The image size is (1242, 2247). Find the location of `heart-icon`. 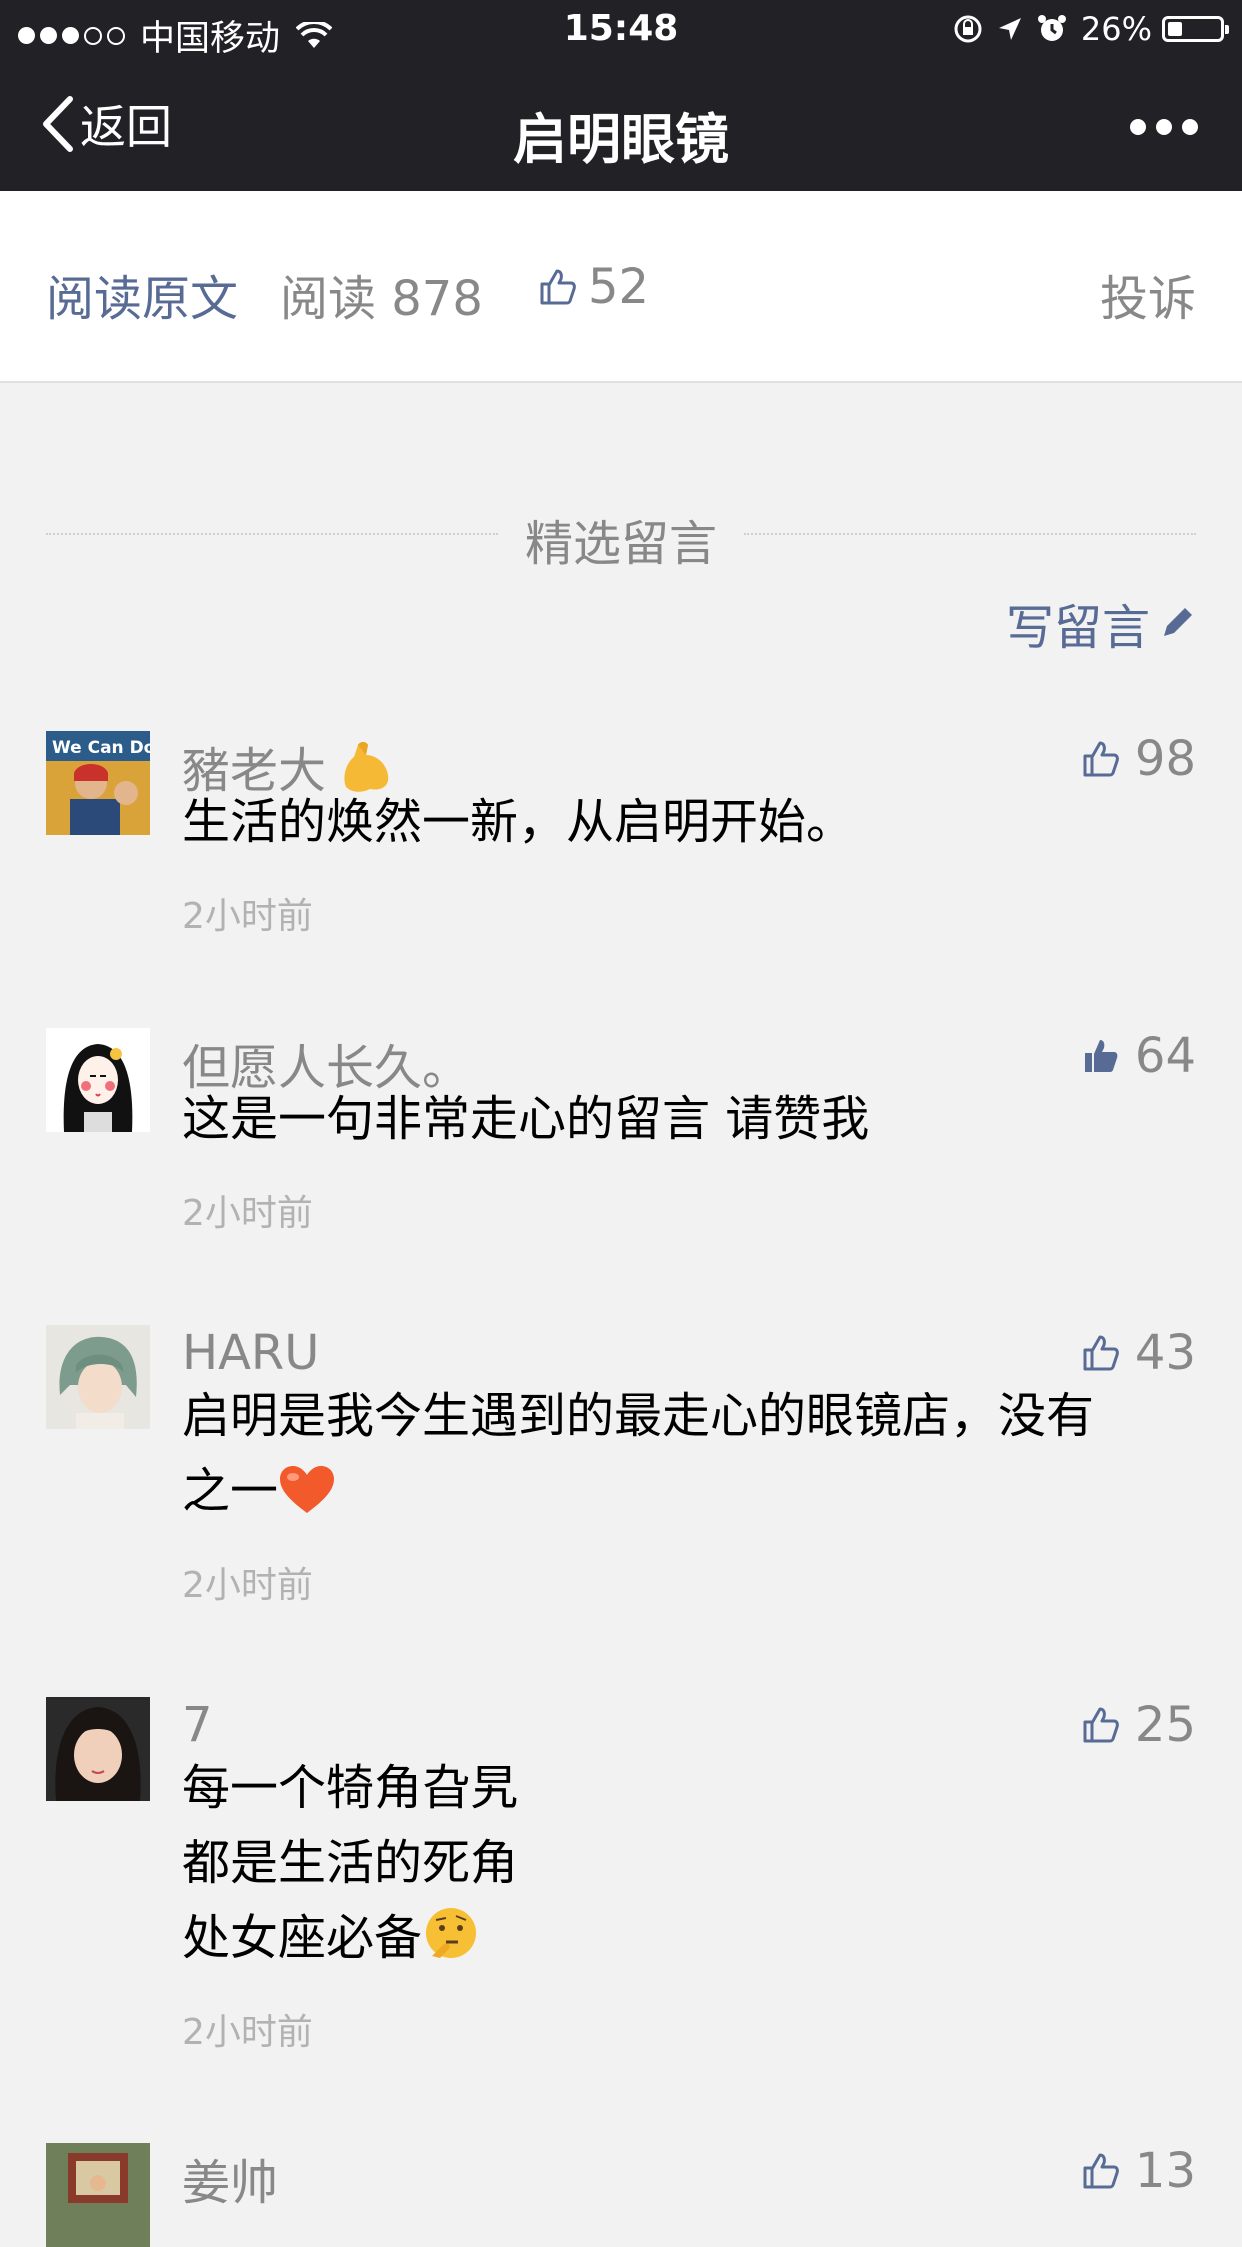

heart-icon is located at coordinates (307, 1489).